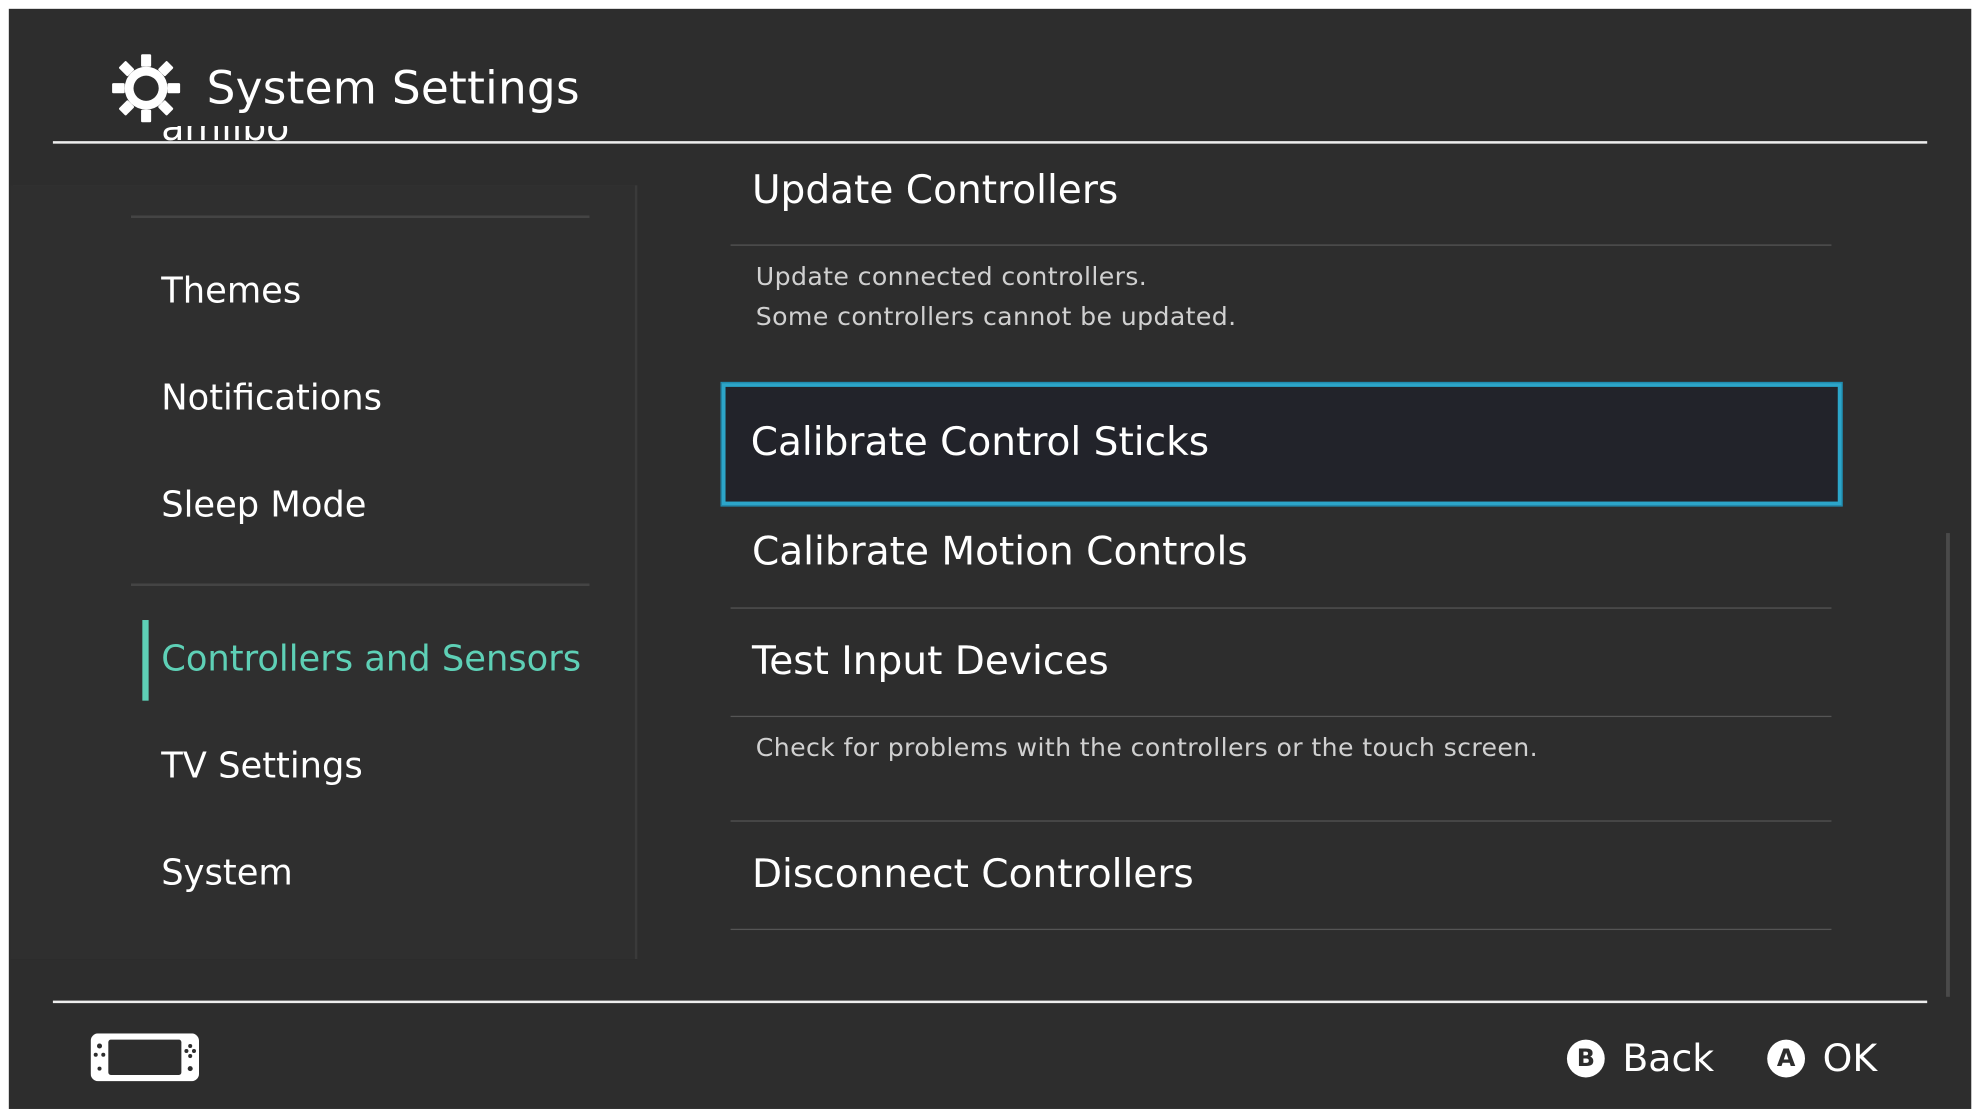  Describe the element at coordinates (1281, 877) in the screenshot. I see `menu-item-disconnect-controllers: Disconnect Controllers` at that location.